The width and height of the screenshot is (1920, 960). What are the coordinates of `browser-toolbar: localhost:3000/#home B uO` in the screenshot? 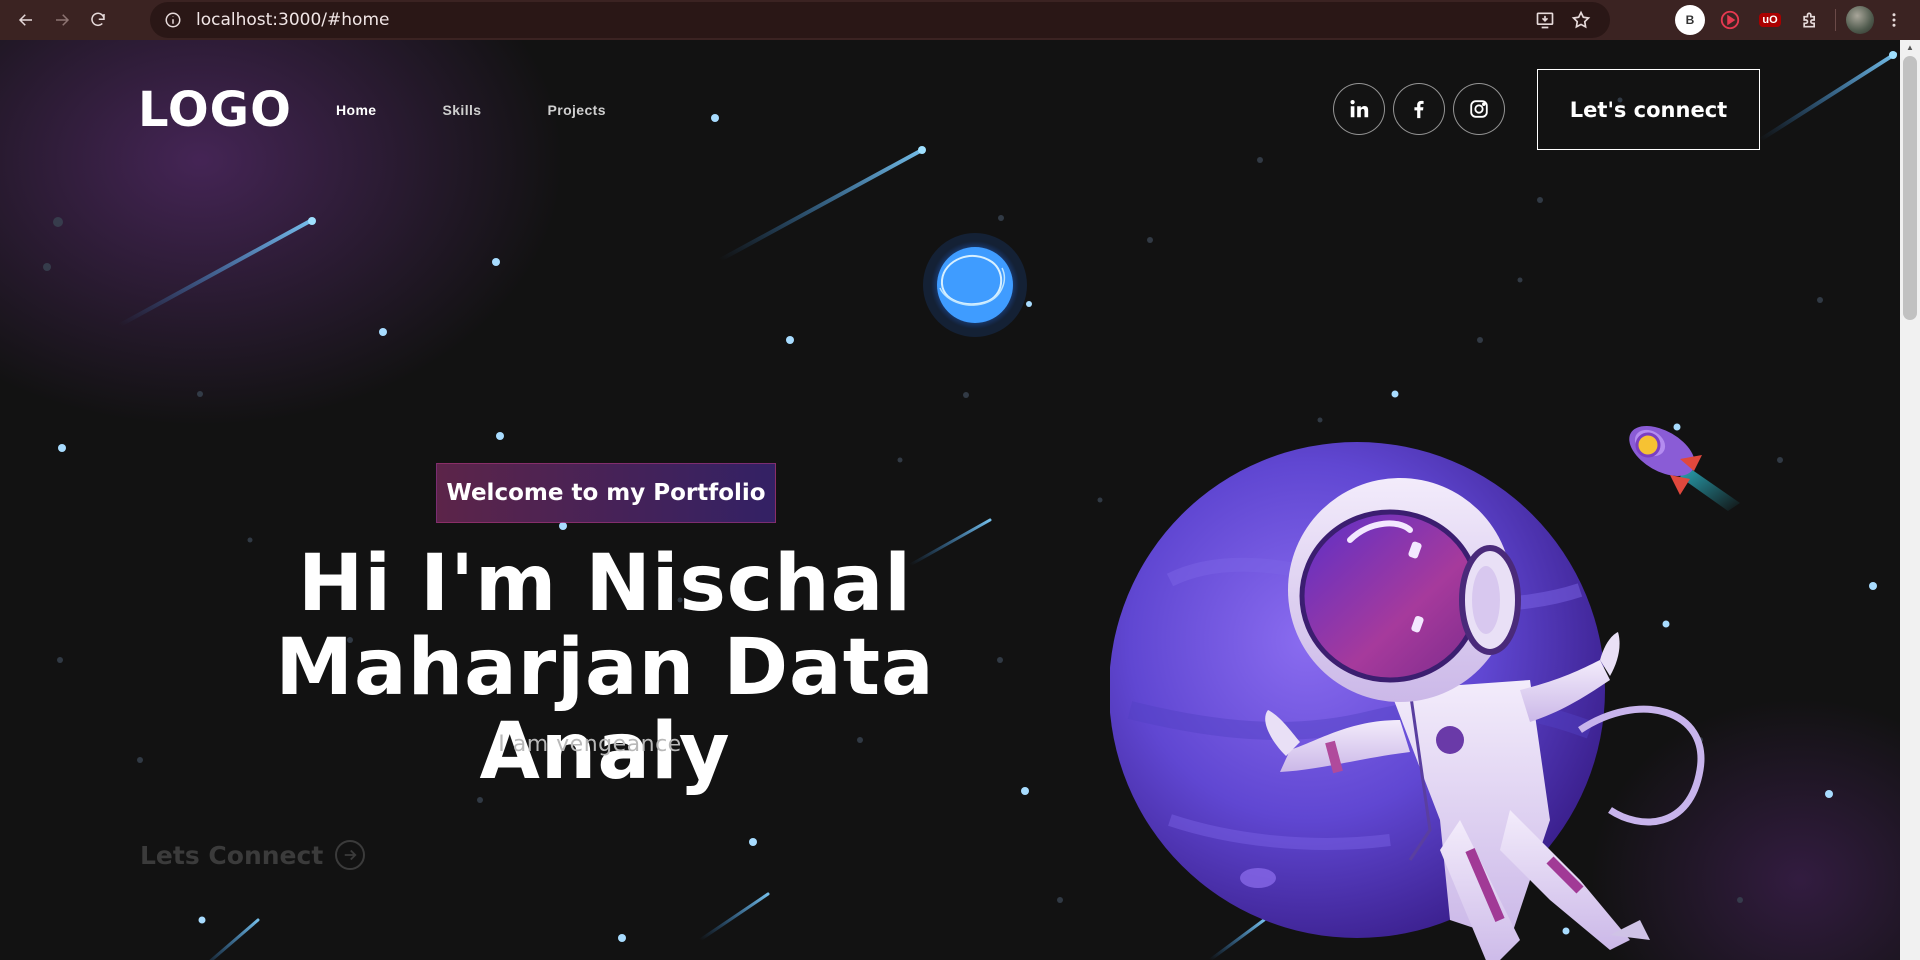 It's located at (960, 20).